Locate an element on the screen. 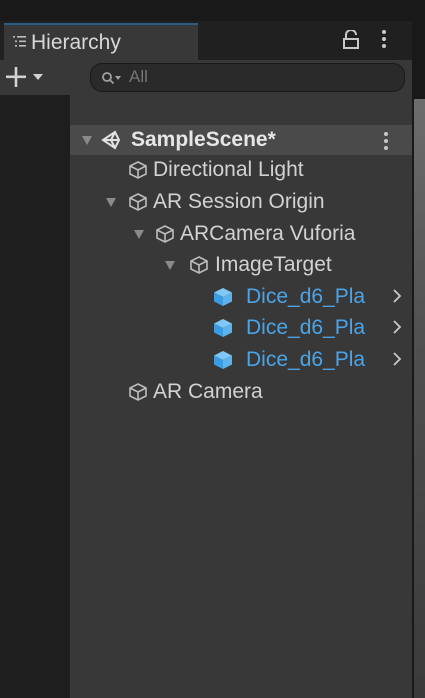 The image size is (425, 698). hierarchy-item-dice-2: Dice_d6_Pla is located at coordinates (241, 328).